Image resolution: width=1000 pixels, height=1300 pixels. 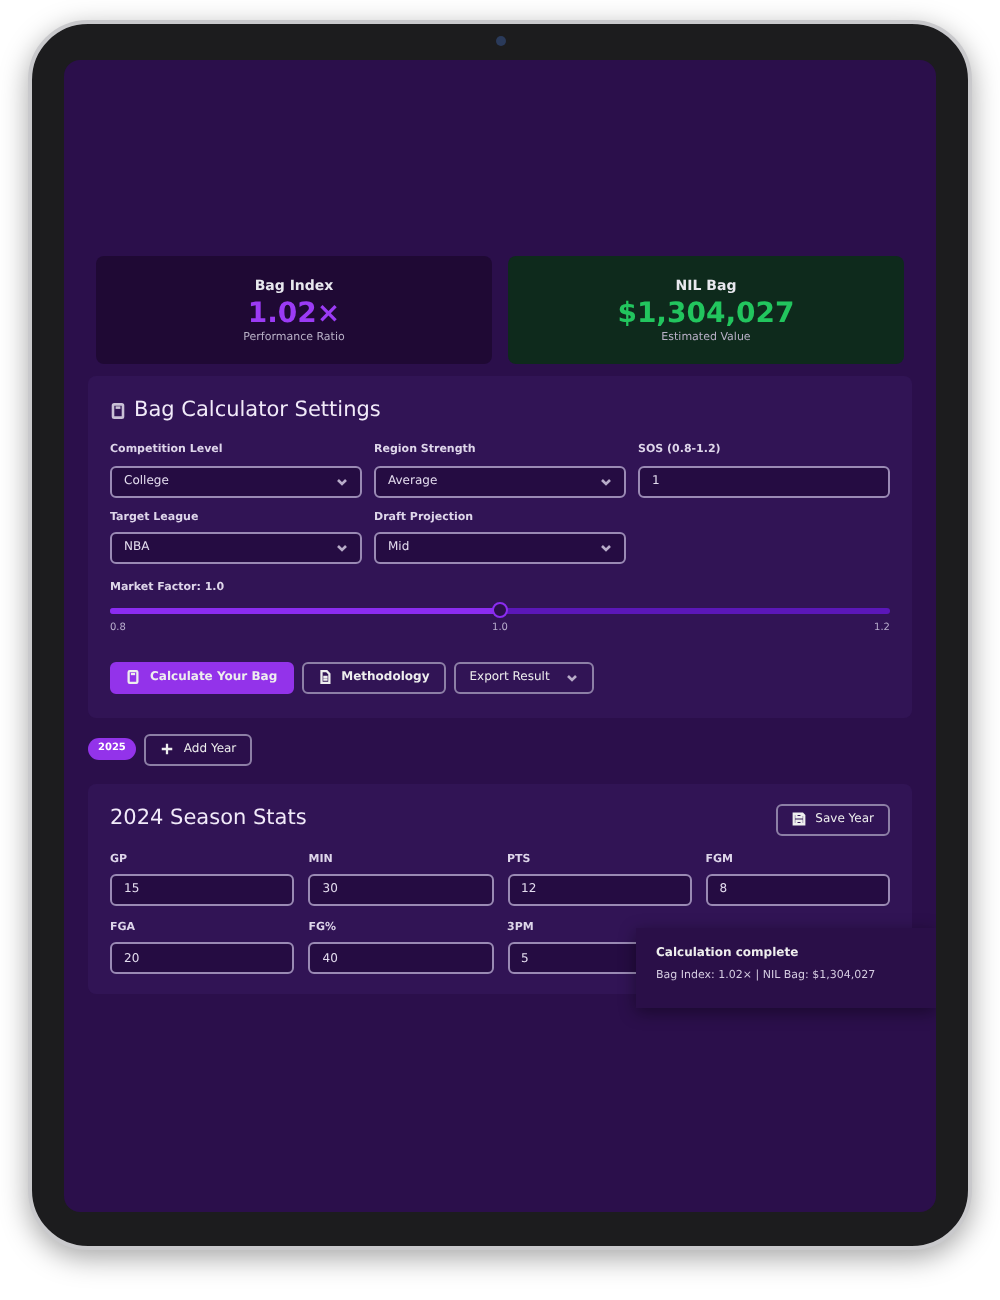 What do you see at coordinates (324, 677) in the screenshot?
I see `document-icon` at bounding box center [324, 677].